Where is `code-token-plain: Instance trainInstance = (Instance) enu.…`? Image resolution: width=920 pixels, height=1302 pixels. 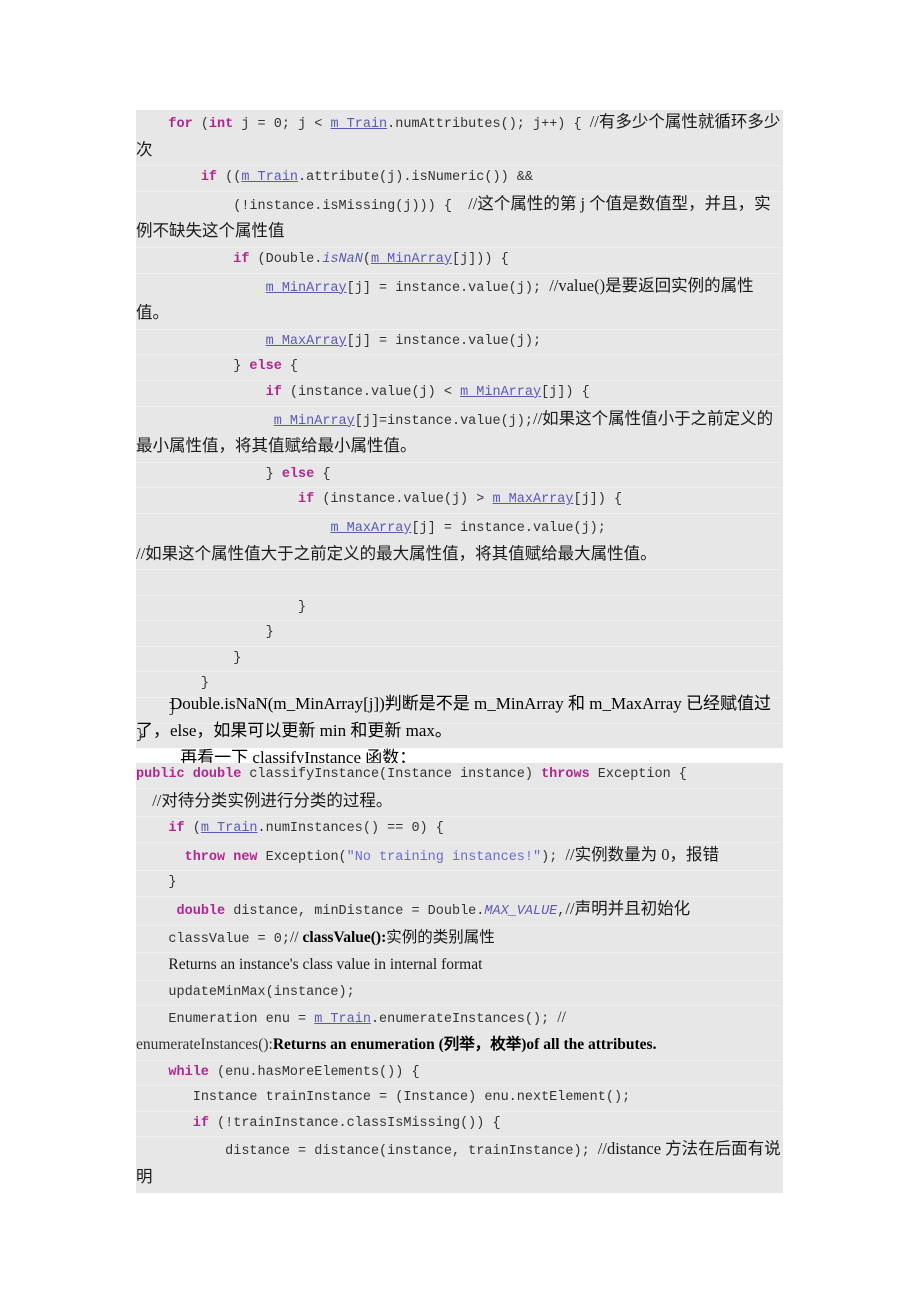 code-token-plain: Instance trainInstance = (Instance) enu.… is located at coordinates (383, 1098).